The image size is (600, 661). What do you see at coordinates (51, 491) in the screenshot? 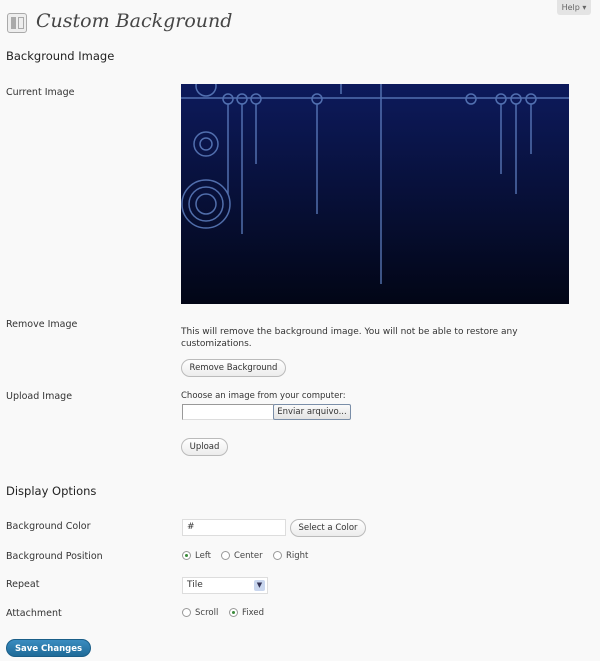
I see `section-heading-display-options: Display Options` at bounding box center [51, 491].